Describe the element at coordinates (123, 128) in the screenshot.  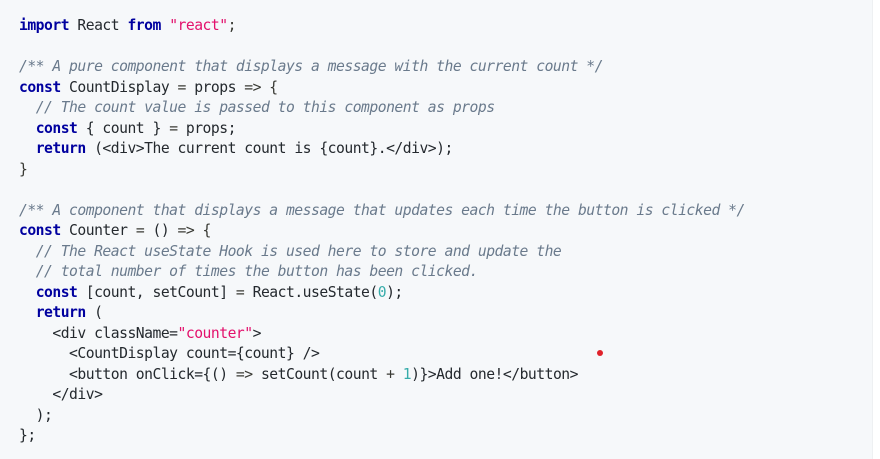
I see `code-token: { count }` at that location.